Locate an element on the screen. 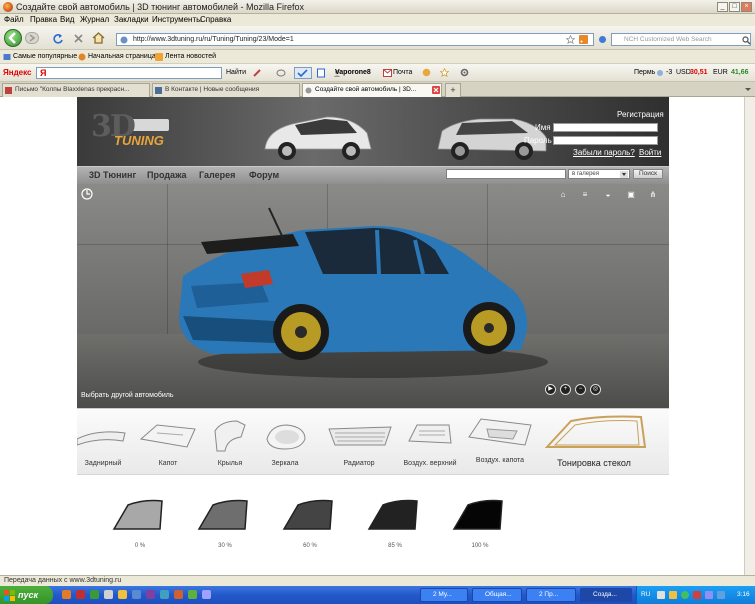 Image resolution: width=755 pixels, height=604 pixels. page-icon is located at coordinates (321, 73).